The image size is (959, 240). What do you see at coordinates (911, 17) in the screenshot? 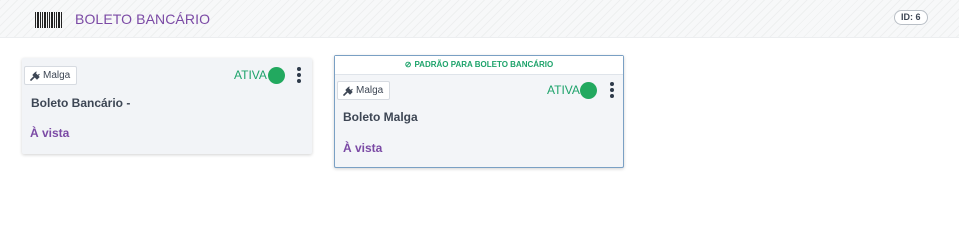
I see `id-badge: ID: 6` at bounding box center [911, 17].